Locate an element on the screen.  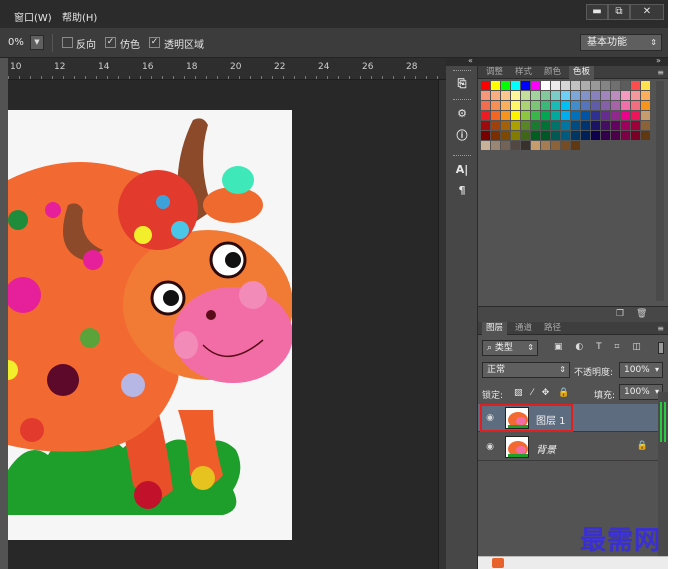
layer-filter-icons: ▣ ◐ T ⌗ ◫ is located at coordinates (600, 347).